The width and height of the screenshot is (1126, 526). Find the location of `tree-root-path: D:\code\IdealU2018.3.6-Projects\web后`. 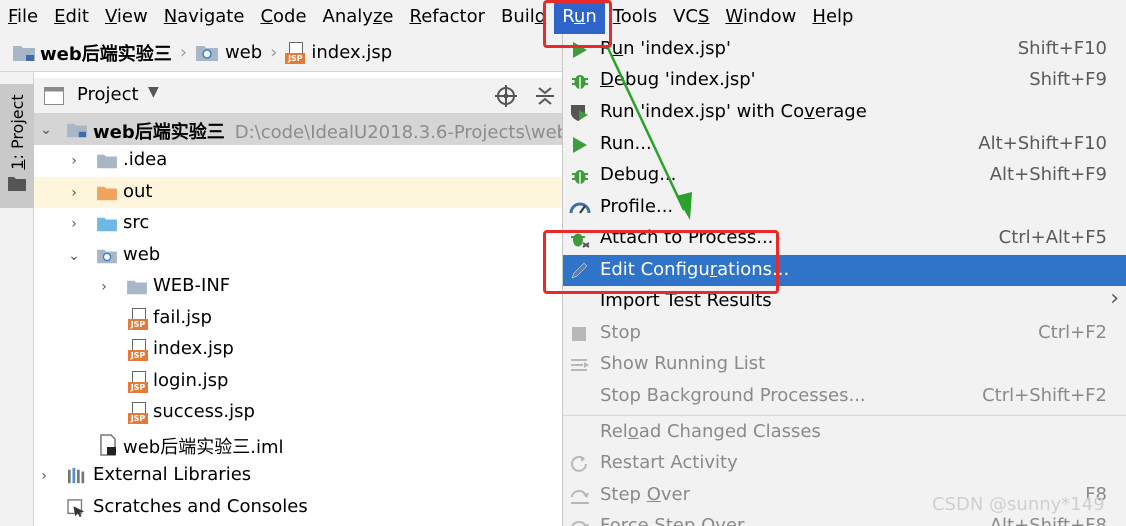

tree-root-path: D:\code\IdealU2018.3.6-Projects\web后 is located at coordinates (398, 132).